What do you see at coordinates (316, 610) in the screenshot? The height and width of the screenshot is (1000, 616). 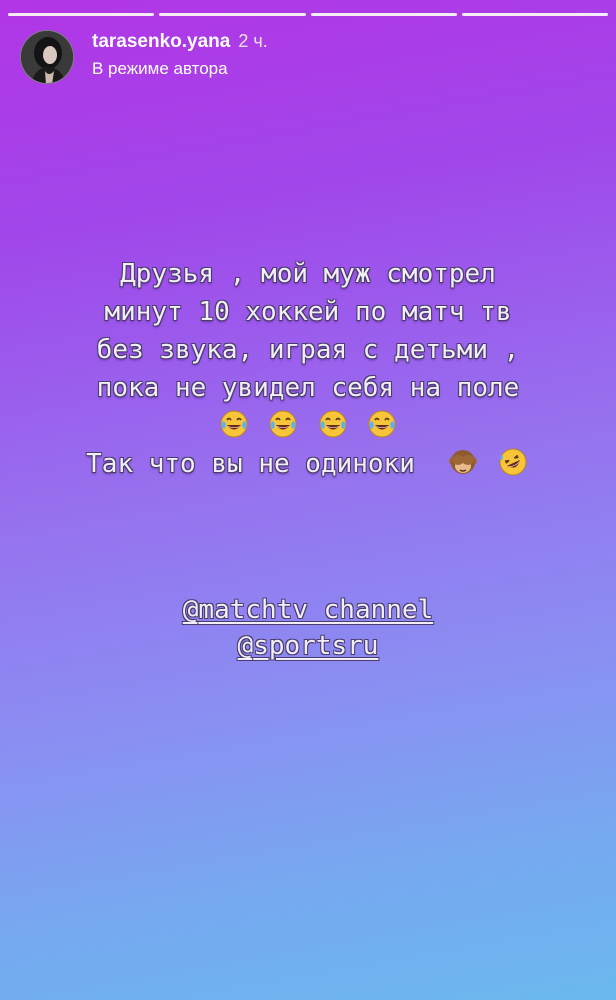 I see `mention-handle: matchtv_channel` at bounding box center [316, 610].